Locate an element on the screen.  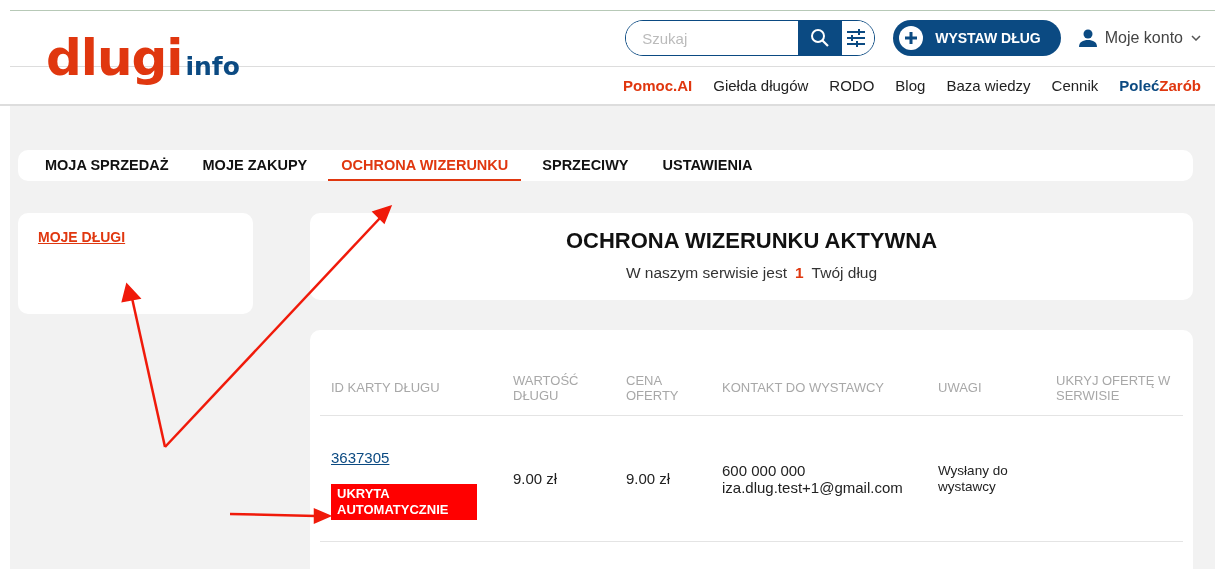
user-icon is located at coordinates (1087, 38).